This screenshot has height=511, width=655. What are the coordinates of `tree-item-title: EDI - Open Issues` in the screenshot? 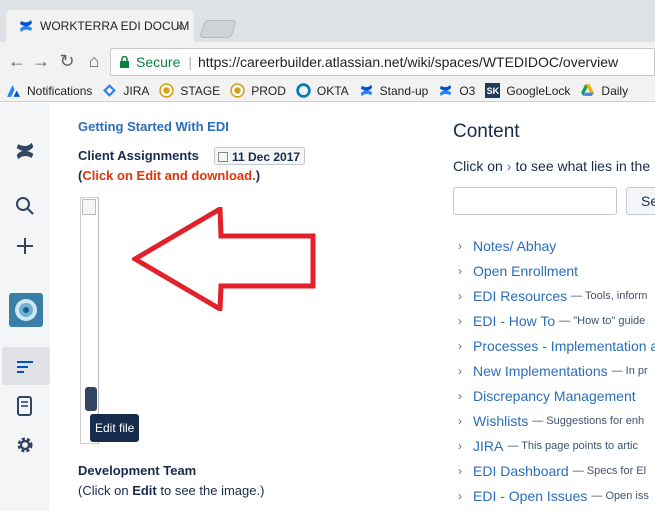 It's located at (530, 496).